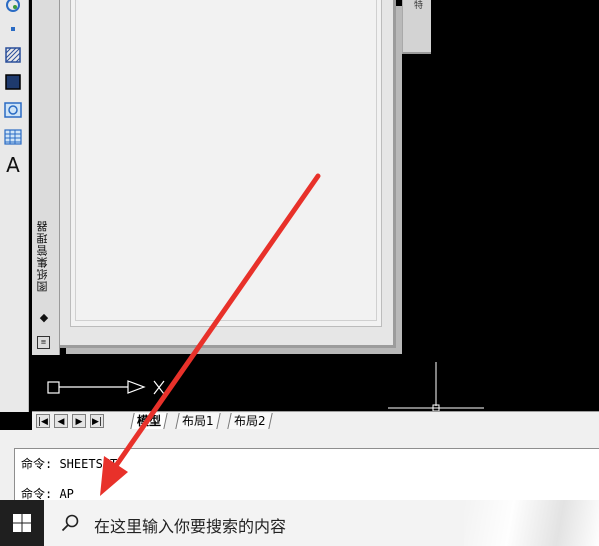 The image size is (599, 546). I want to click on tab-model: 模型, so click(149, 421).